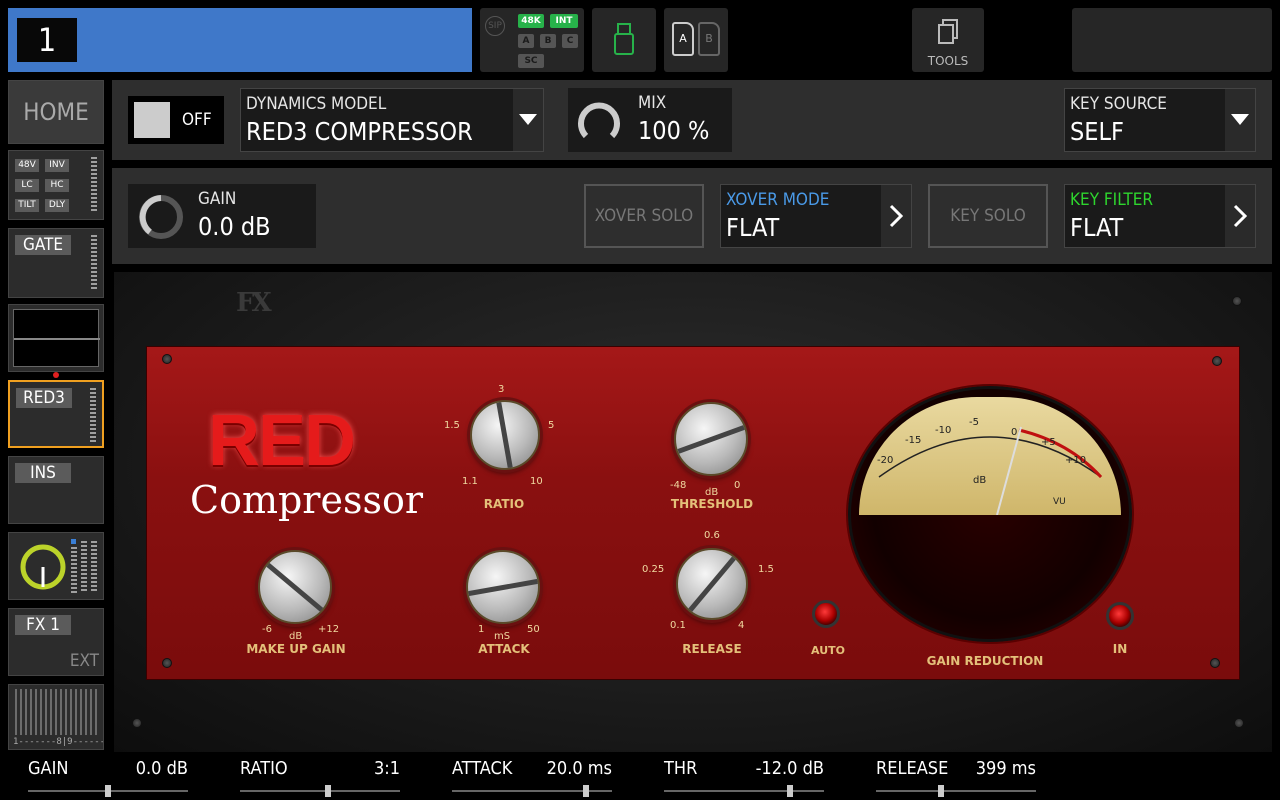 This screenshot has width=1280, height=800. I want to click on status-tile: SIP 48K INT A B C SC, so click(532, 40).